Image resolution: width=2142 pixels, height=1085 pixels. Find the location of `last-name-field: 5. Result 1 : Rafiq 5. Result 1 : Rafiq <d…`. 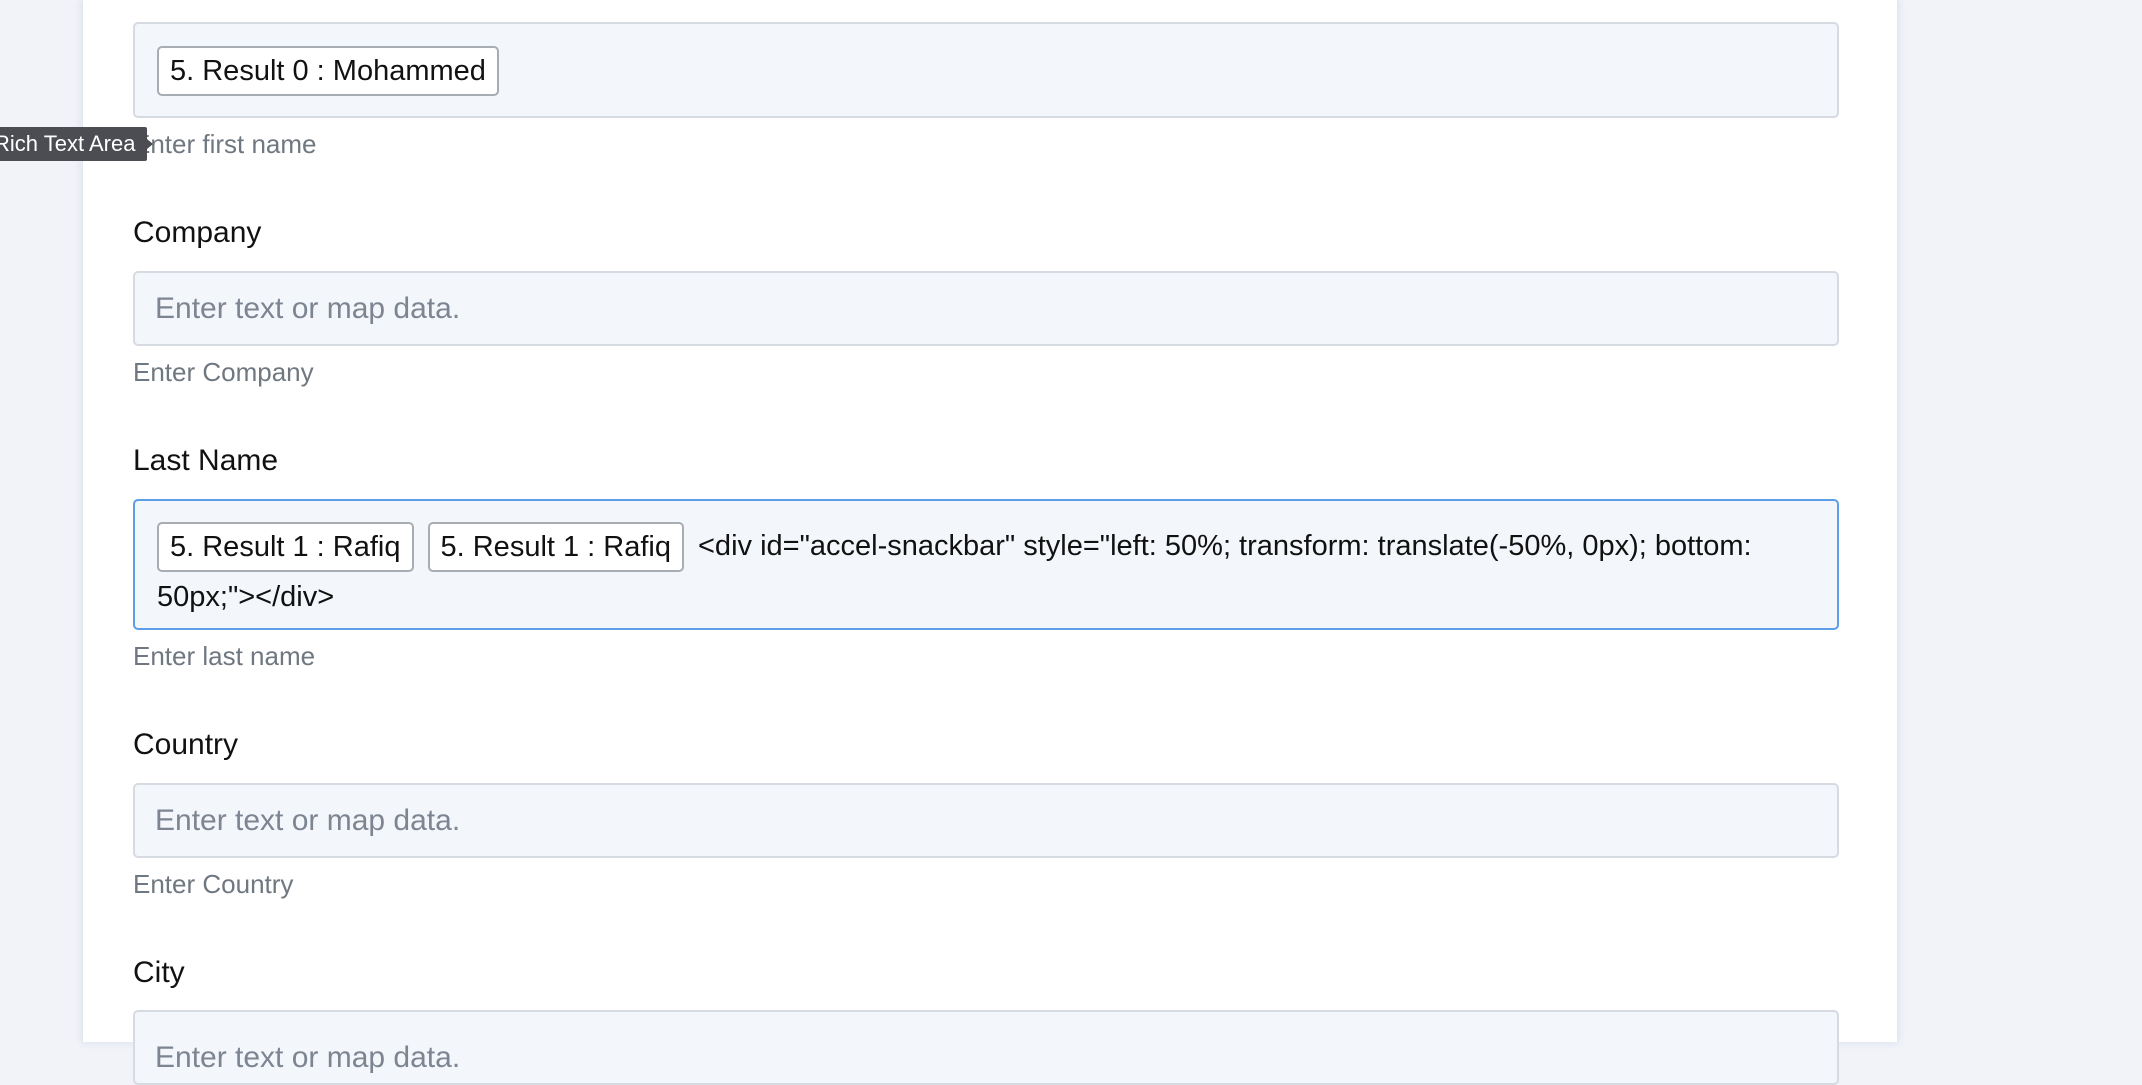

last-name-field: 5. Result 1 : Rafiq 5. Result 1 : Rafiq <d… is located at coordinates (986, 564).